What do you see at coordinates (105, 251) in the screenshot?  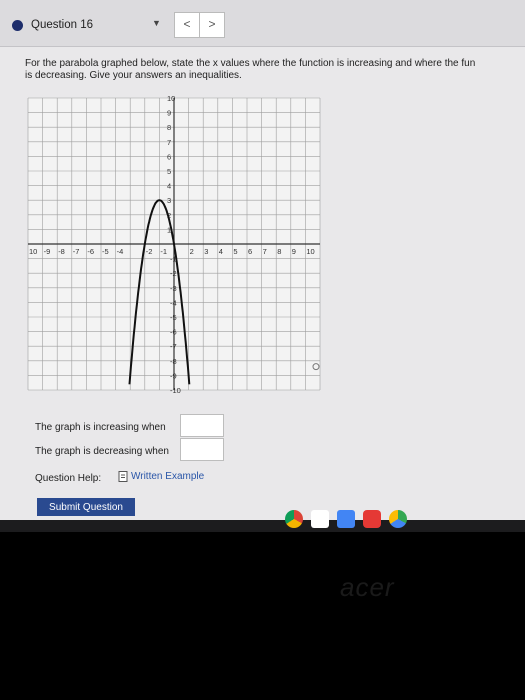 I see `x-tick-label: -5` at bounding box center [105, 251].